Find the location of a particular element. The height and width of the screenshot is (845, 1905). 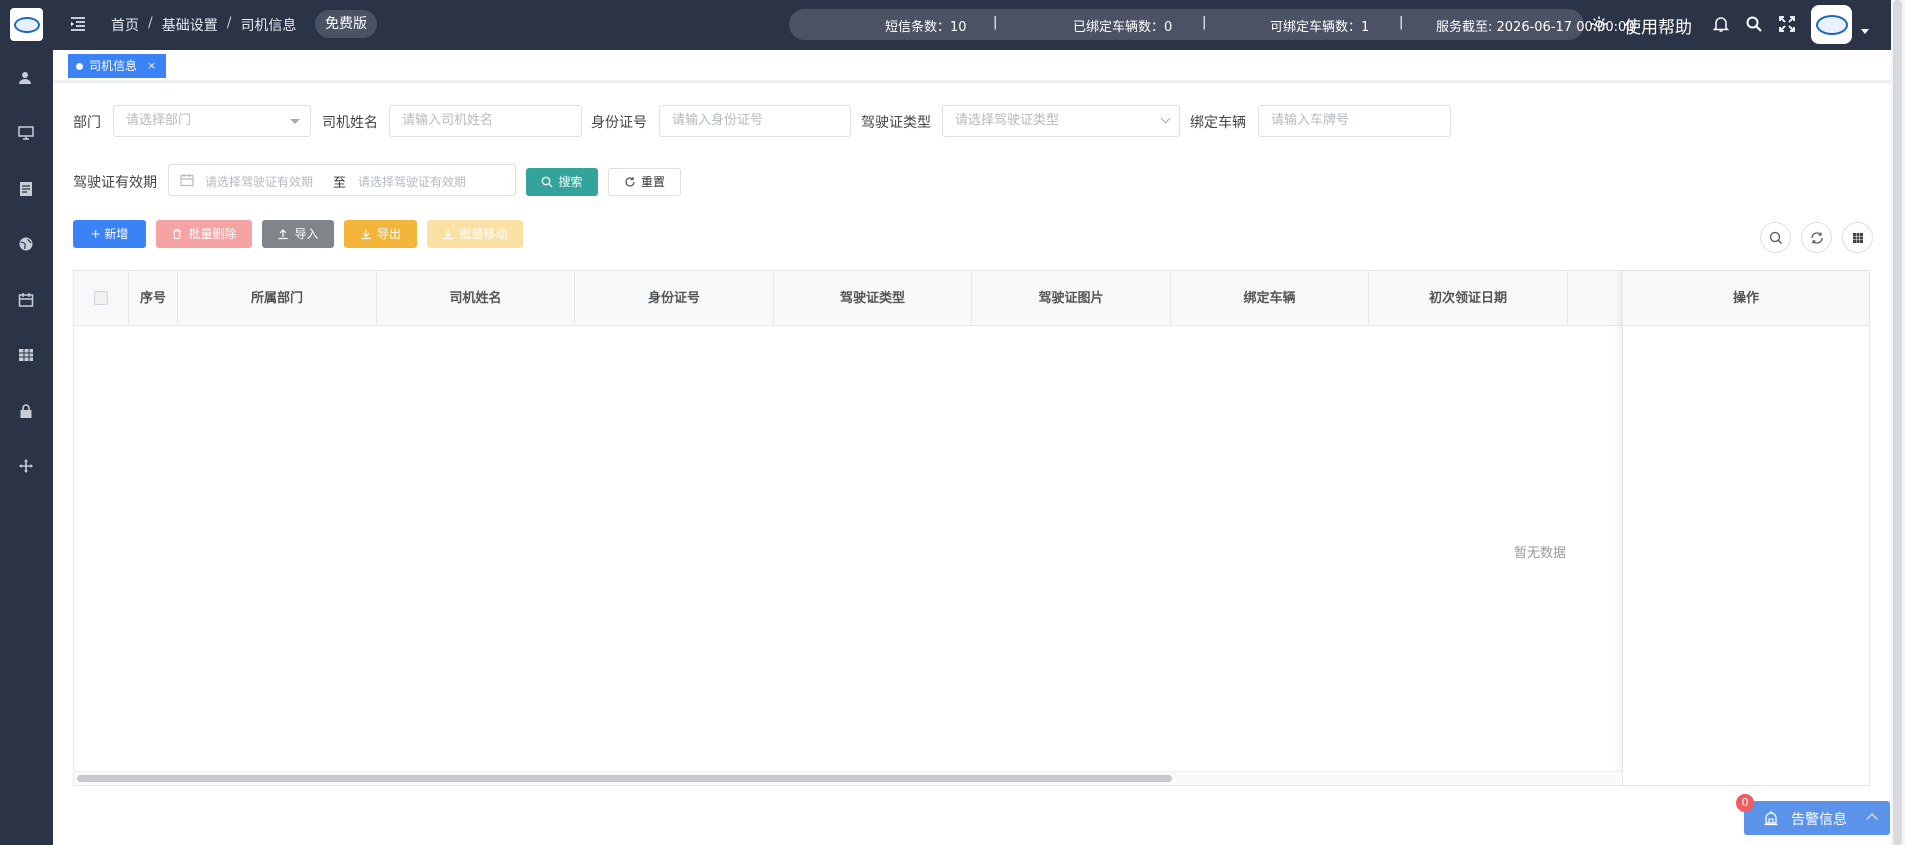

lock-icon is located at coordinates (26, 411).